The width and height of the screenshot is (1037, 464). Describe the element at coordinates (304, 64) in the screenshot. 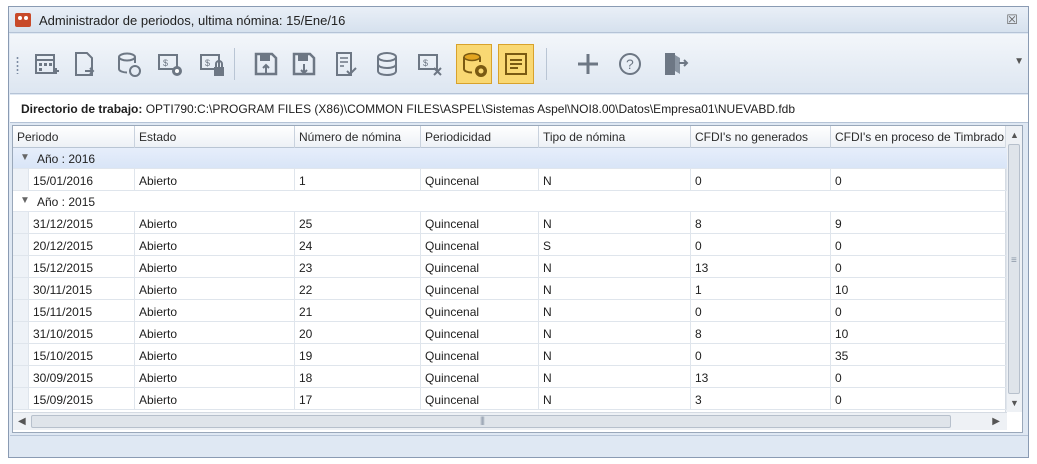

I see `save-down-button` at that location.